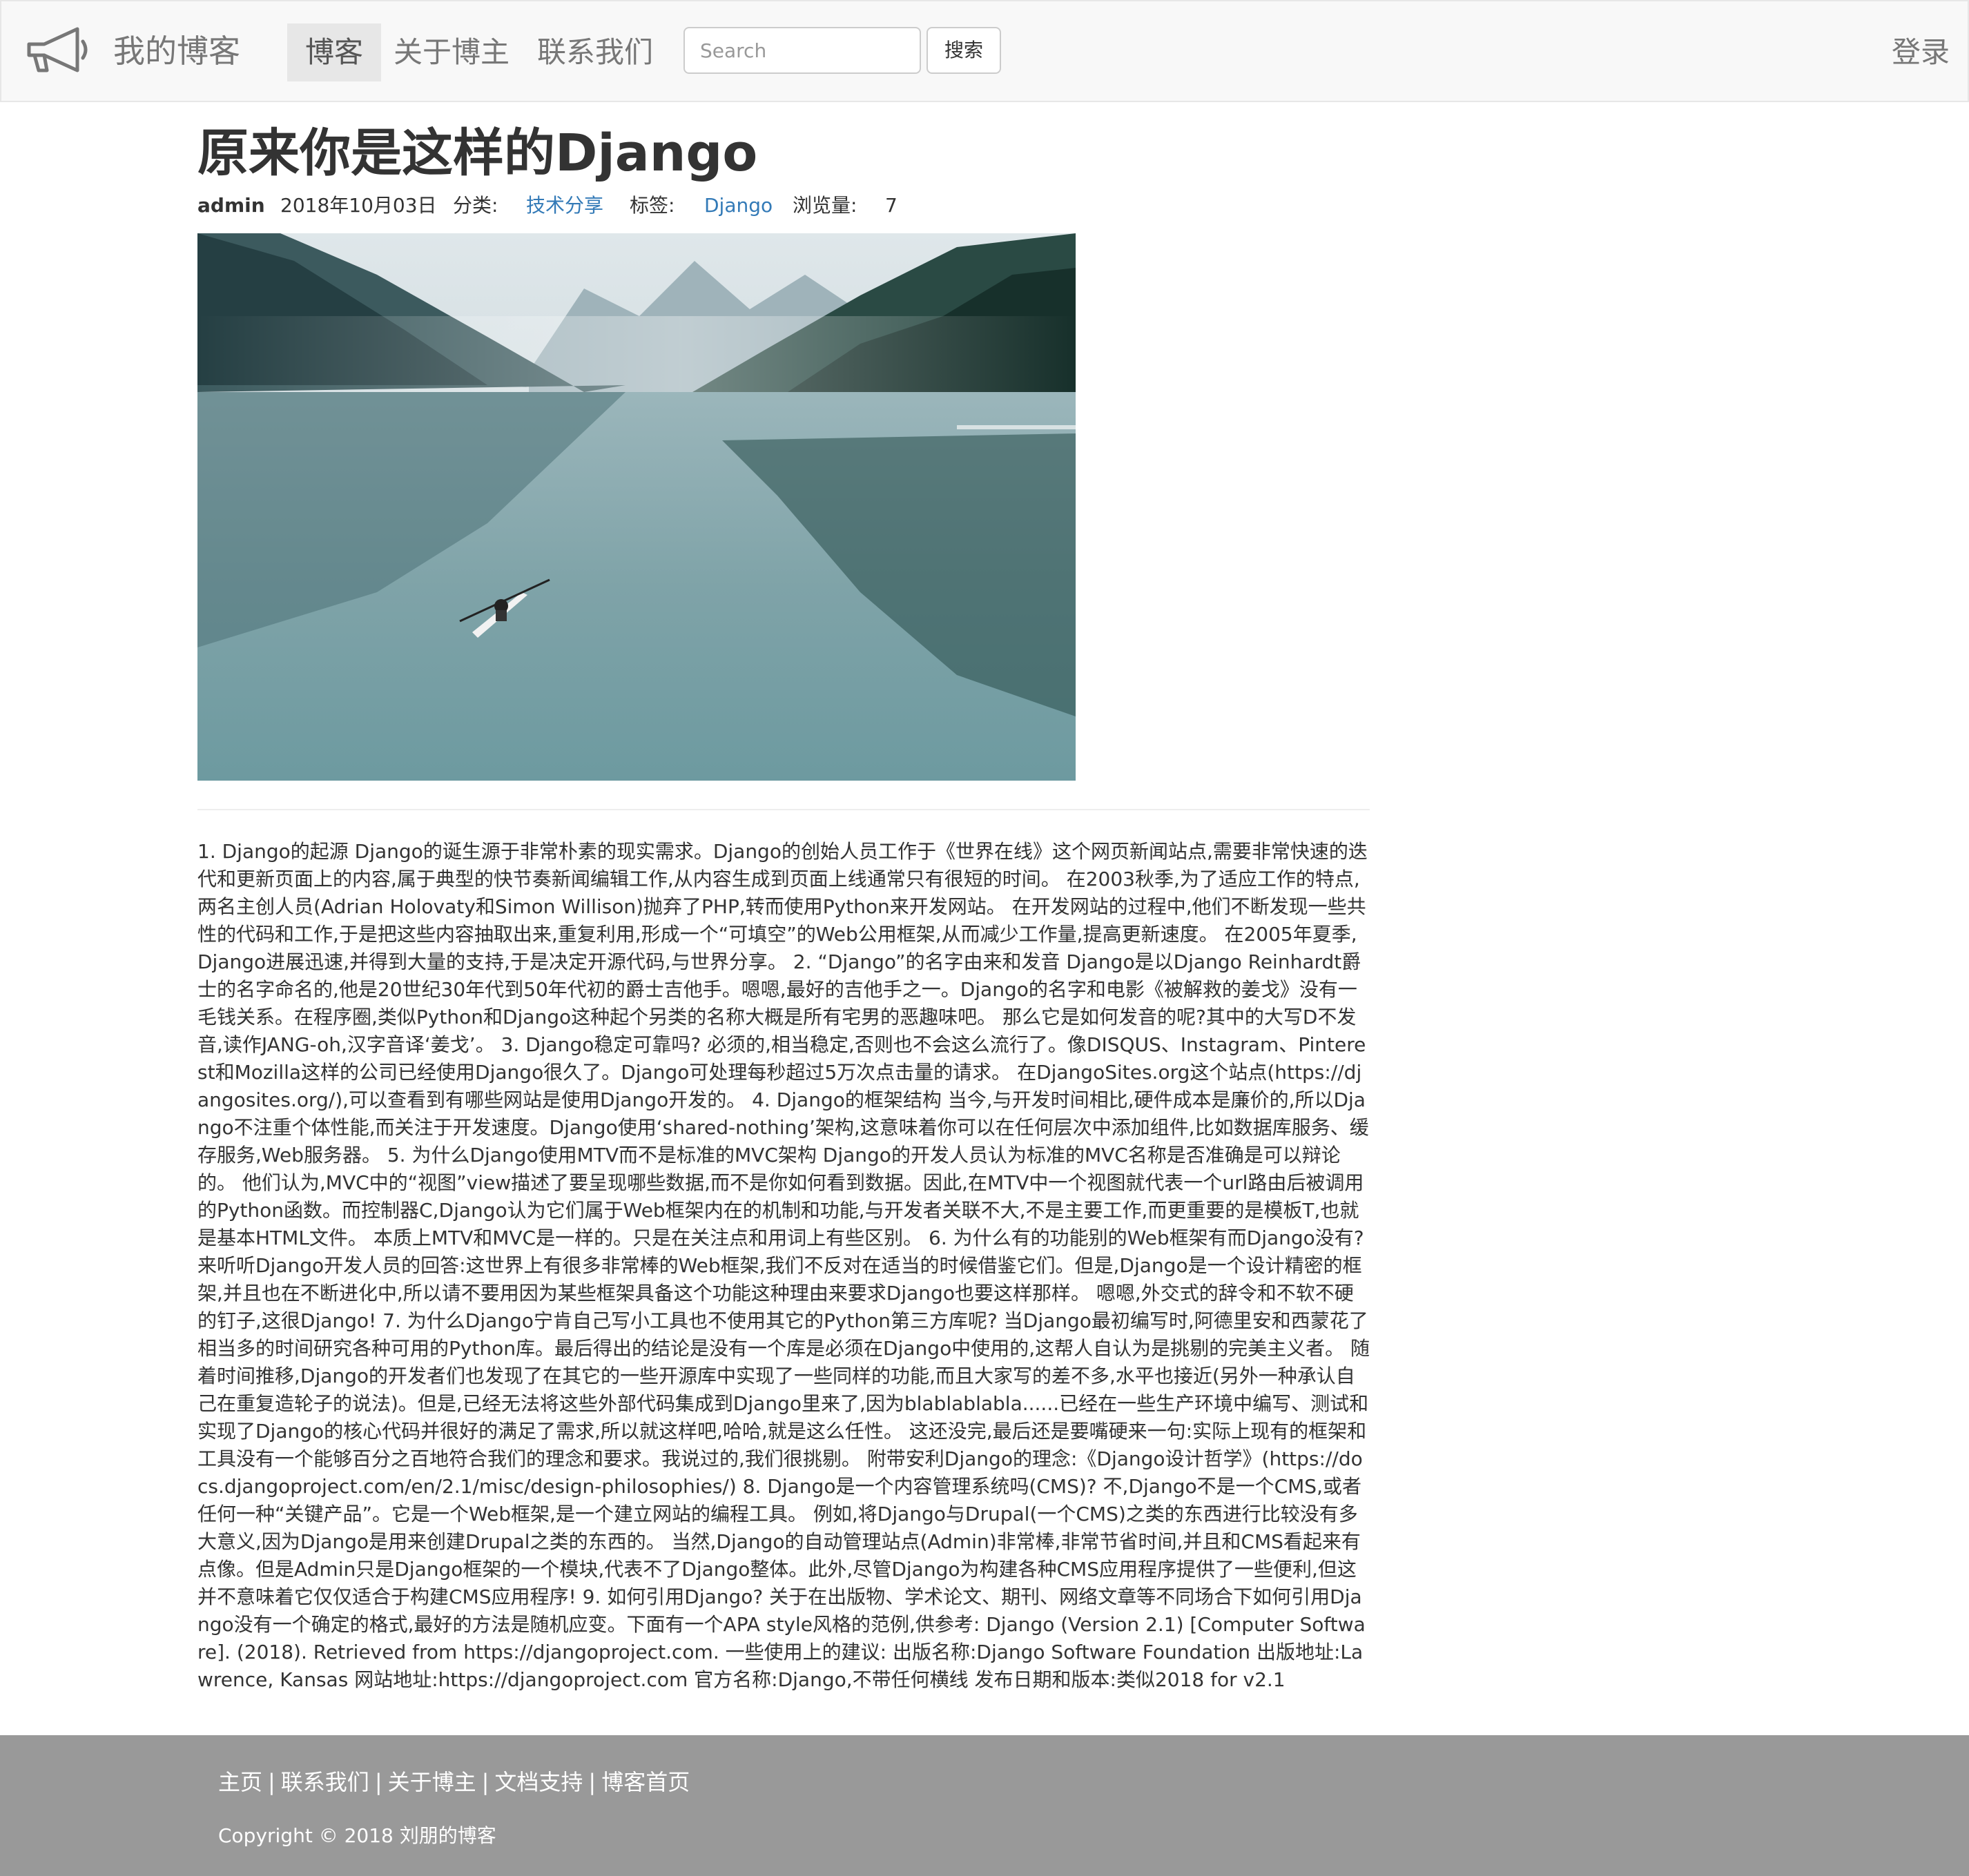  What do you see at coordinates (334, 52) in the screenshot?
I see `nav-item-blog: 博客` at bounding box center [334, 52].